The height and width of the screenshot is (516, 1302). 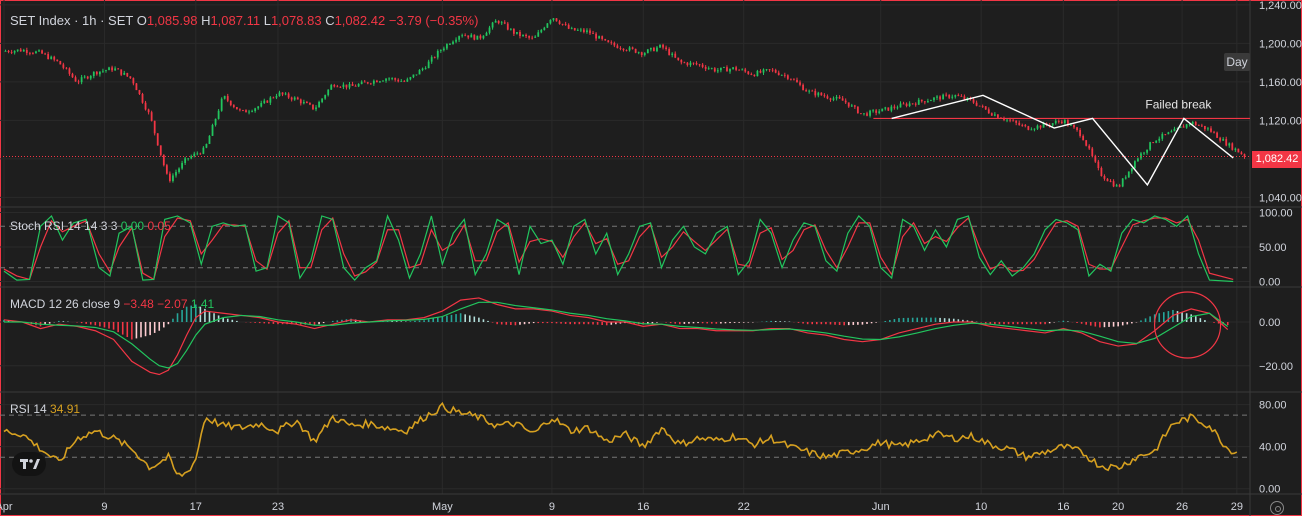 What do you see at coordinates (1187, 325) in the screenshot?
I see `macd-highlight-circle` at bounding box center [1187, 325].